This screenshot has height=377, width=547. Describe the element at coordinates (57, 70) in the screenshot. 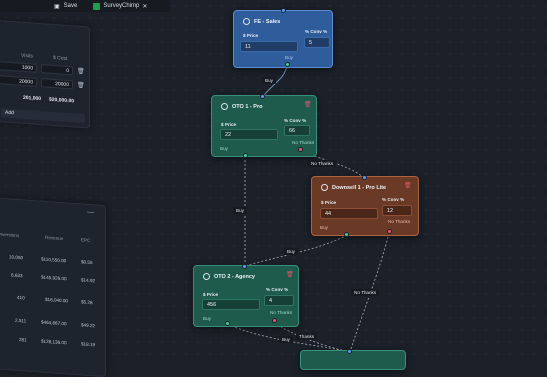

I see `cost-input: 0` at that location.